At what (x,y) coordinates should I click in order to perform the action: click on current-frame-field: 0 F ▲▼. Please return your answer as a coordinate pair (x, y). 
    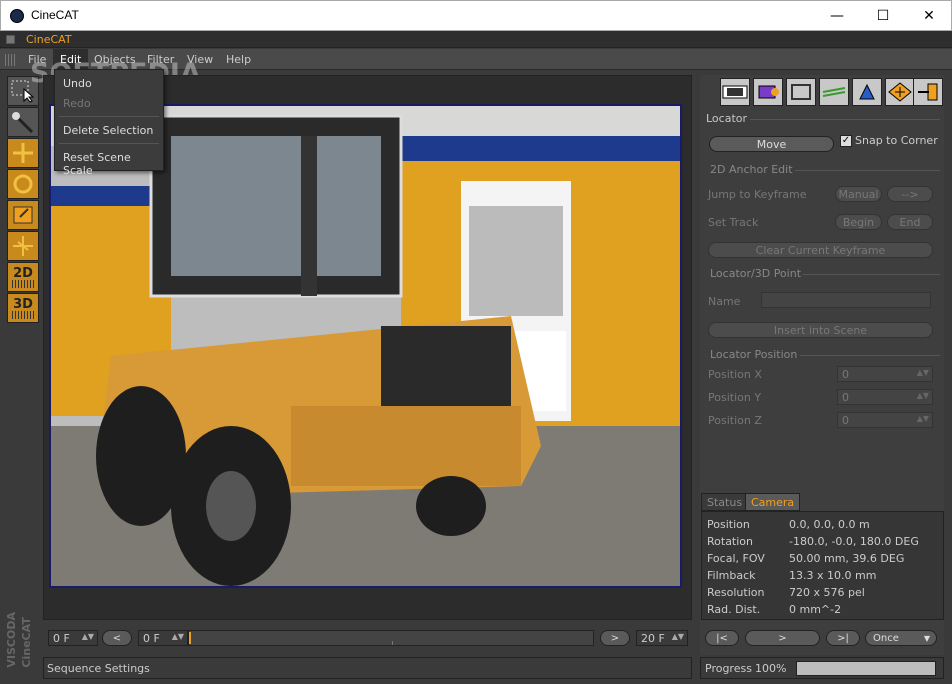
    Looking at the image, I should click on (163, 638).